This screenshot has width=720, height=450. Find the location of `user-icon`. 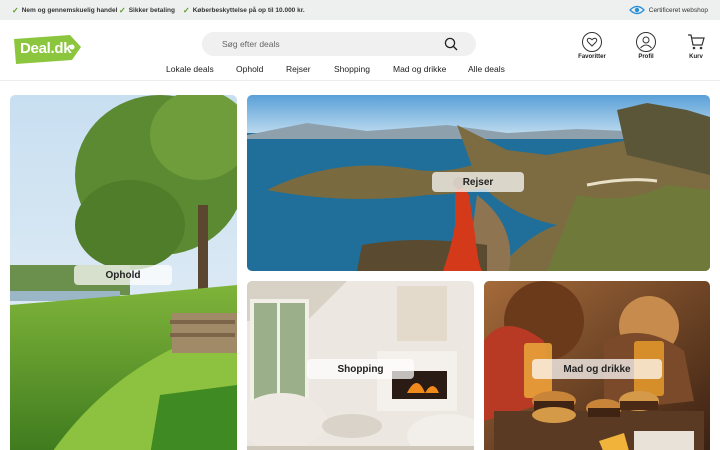

user-icon is located at coordinates (646, 42).